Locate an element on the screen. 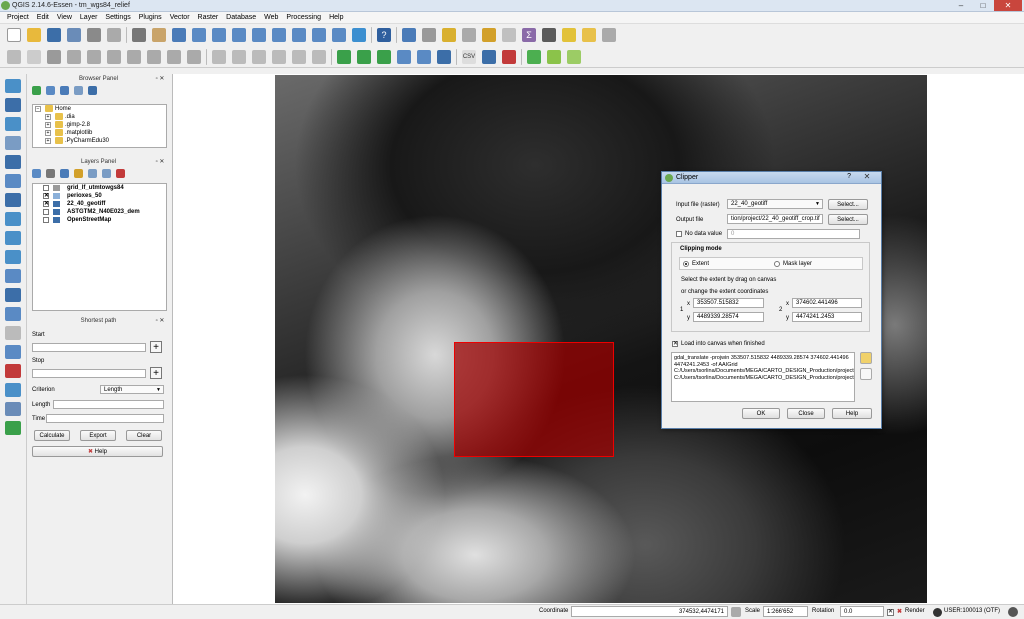  expand-all-icon is located at coordinates (92, 173).